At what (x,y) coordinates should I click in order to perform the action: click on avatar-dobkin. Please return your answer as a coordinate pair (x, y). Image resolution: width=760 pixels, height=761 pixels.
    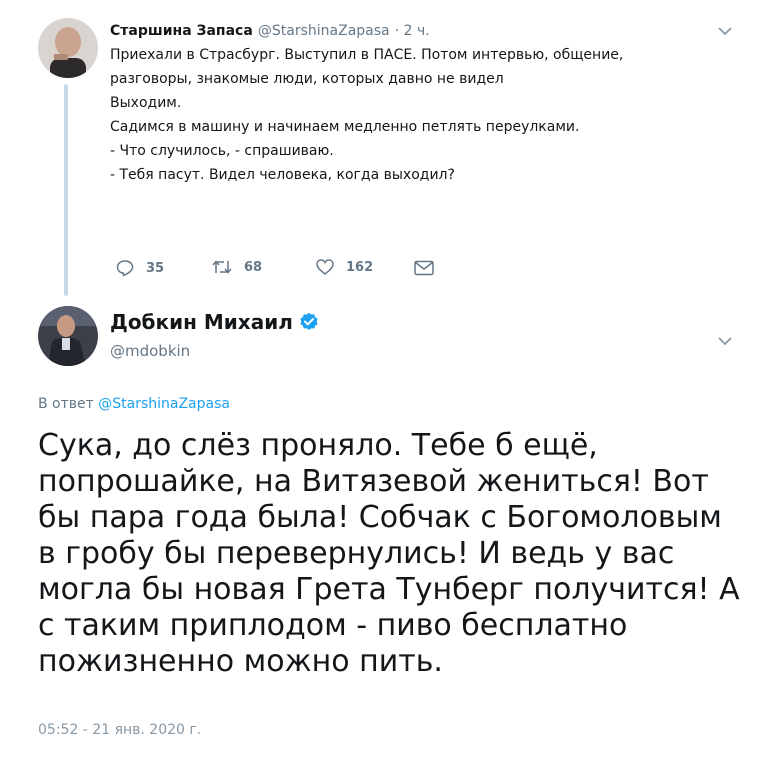
    Looking at the image, I should click on (68, 336).